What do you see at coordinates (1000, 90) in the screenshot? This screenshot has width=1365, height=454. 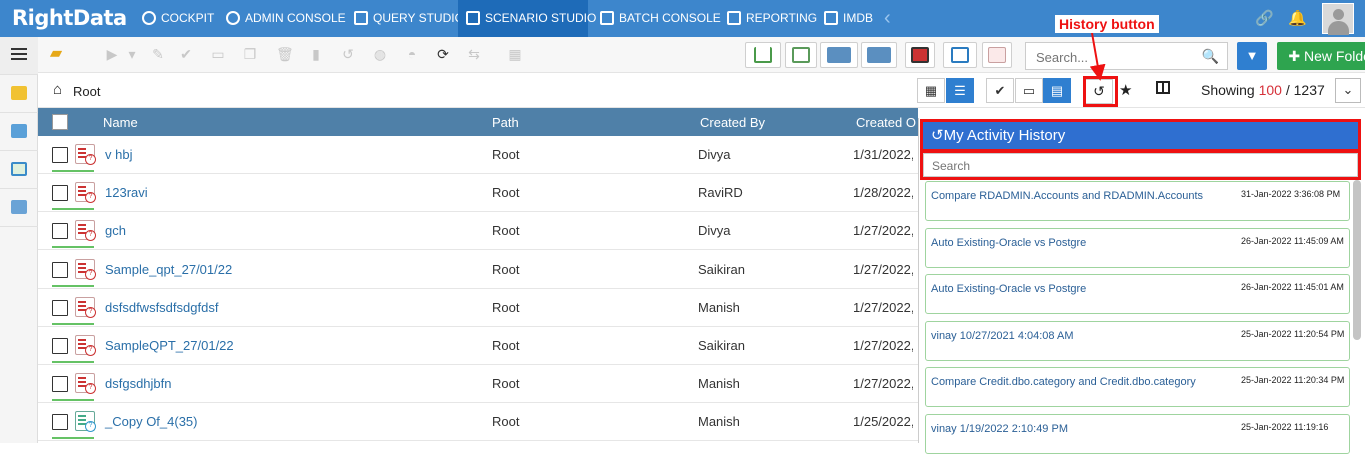 I see `select-mode-button: ✔` at bounding box center [1000, 90].